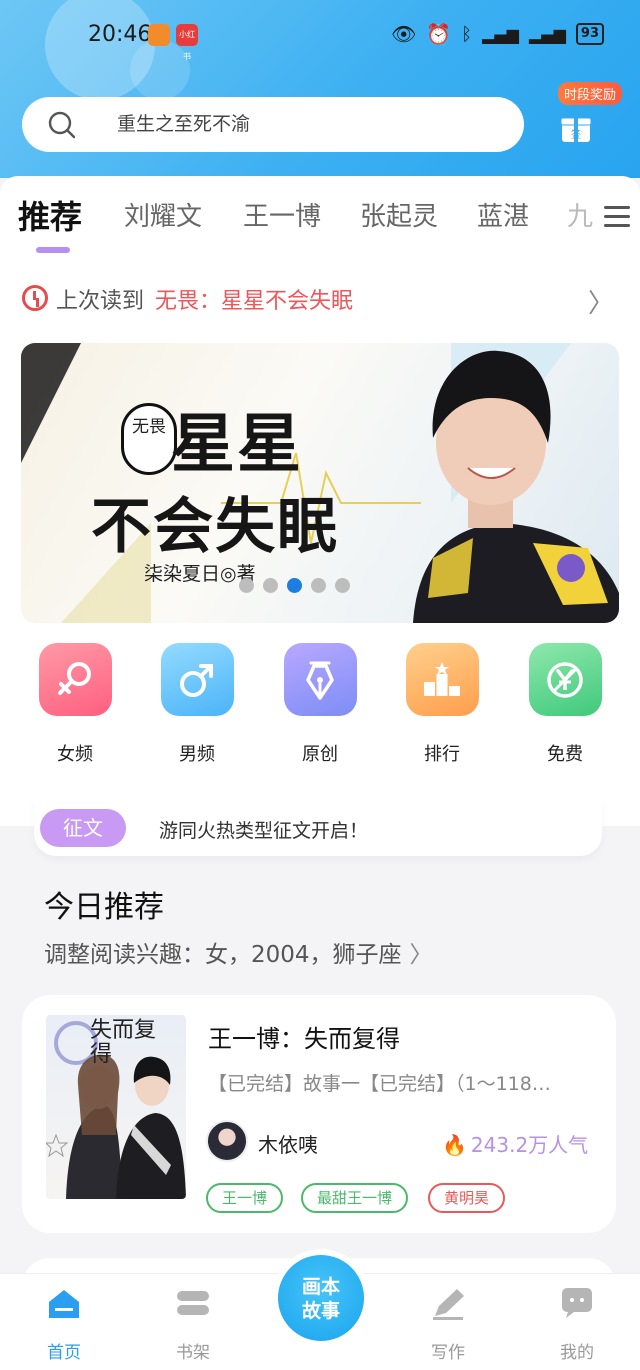 This screenshot has height=1370, width=640. I want to click on category-original: 原创, so click(320, 704).